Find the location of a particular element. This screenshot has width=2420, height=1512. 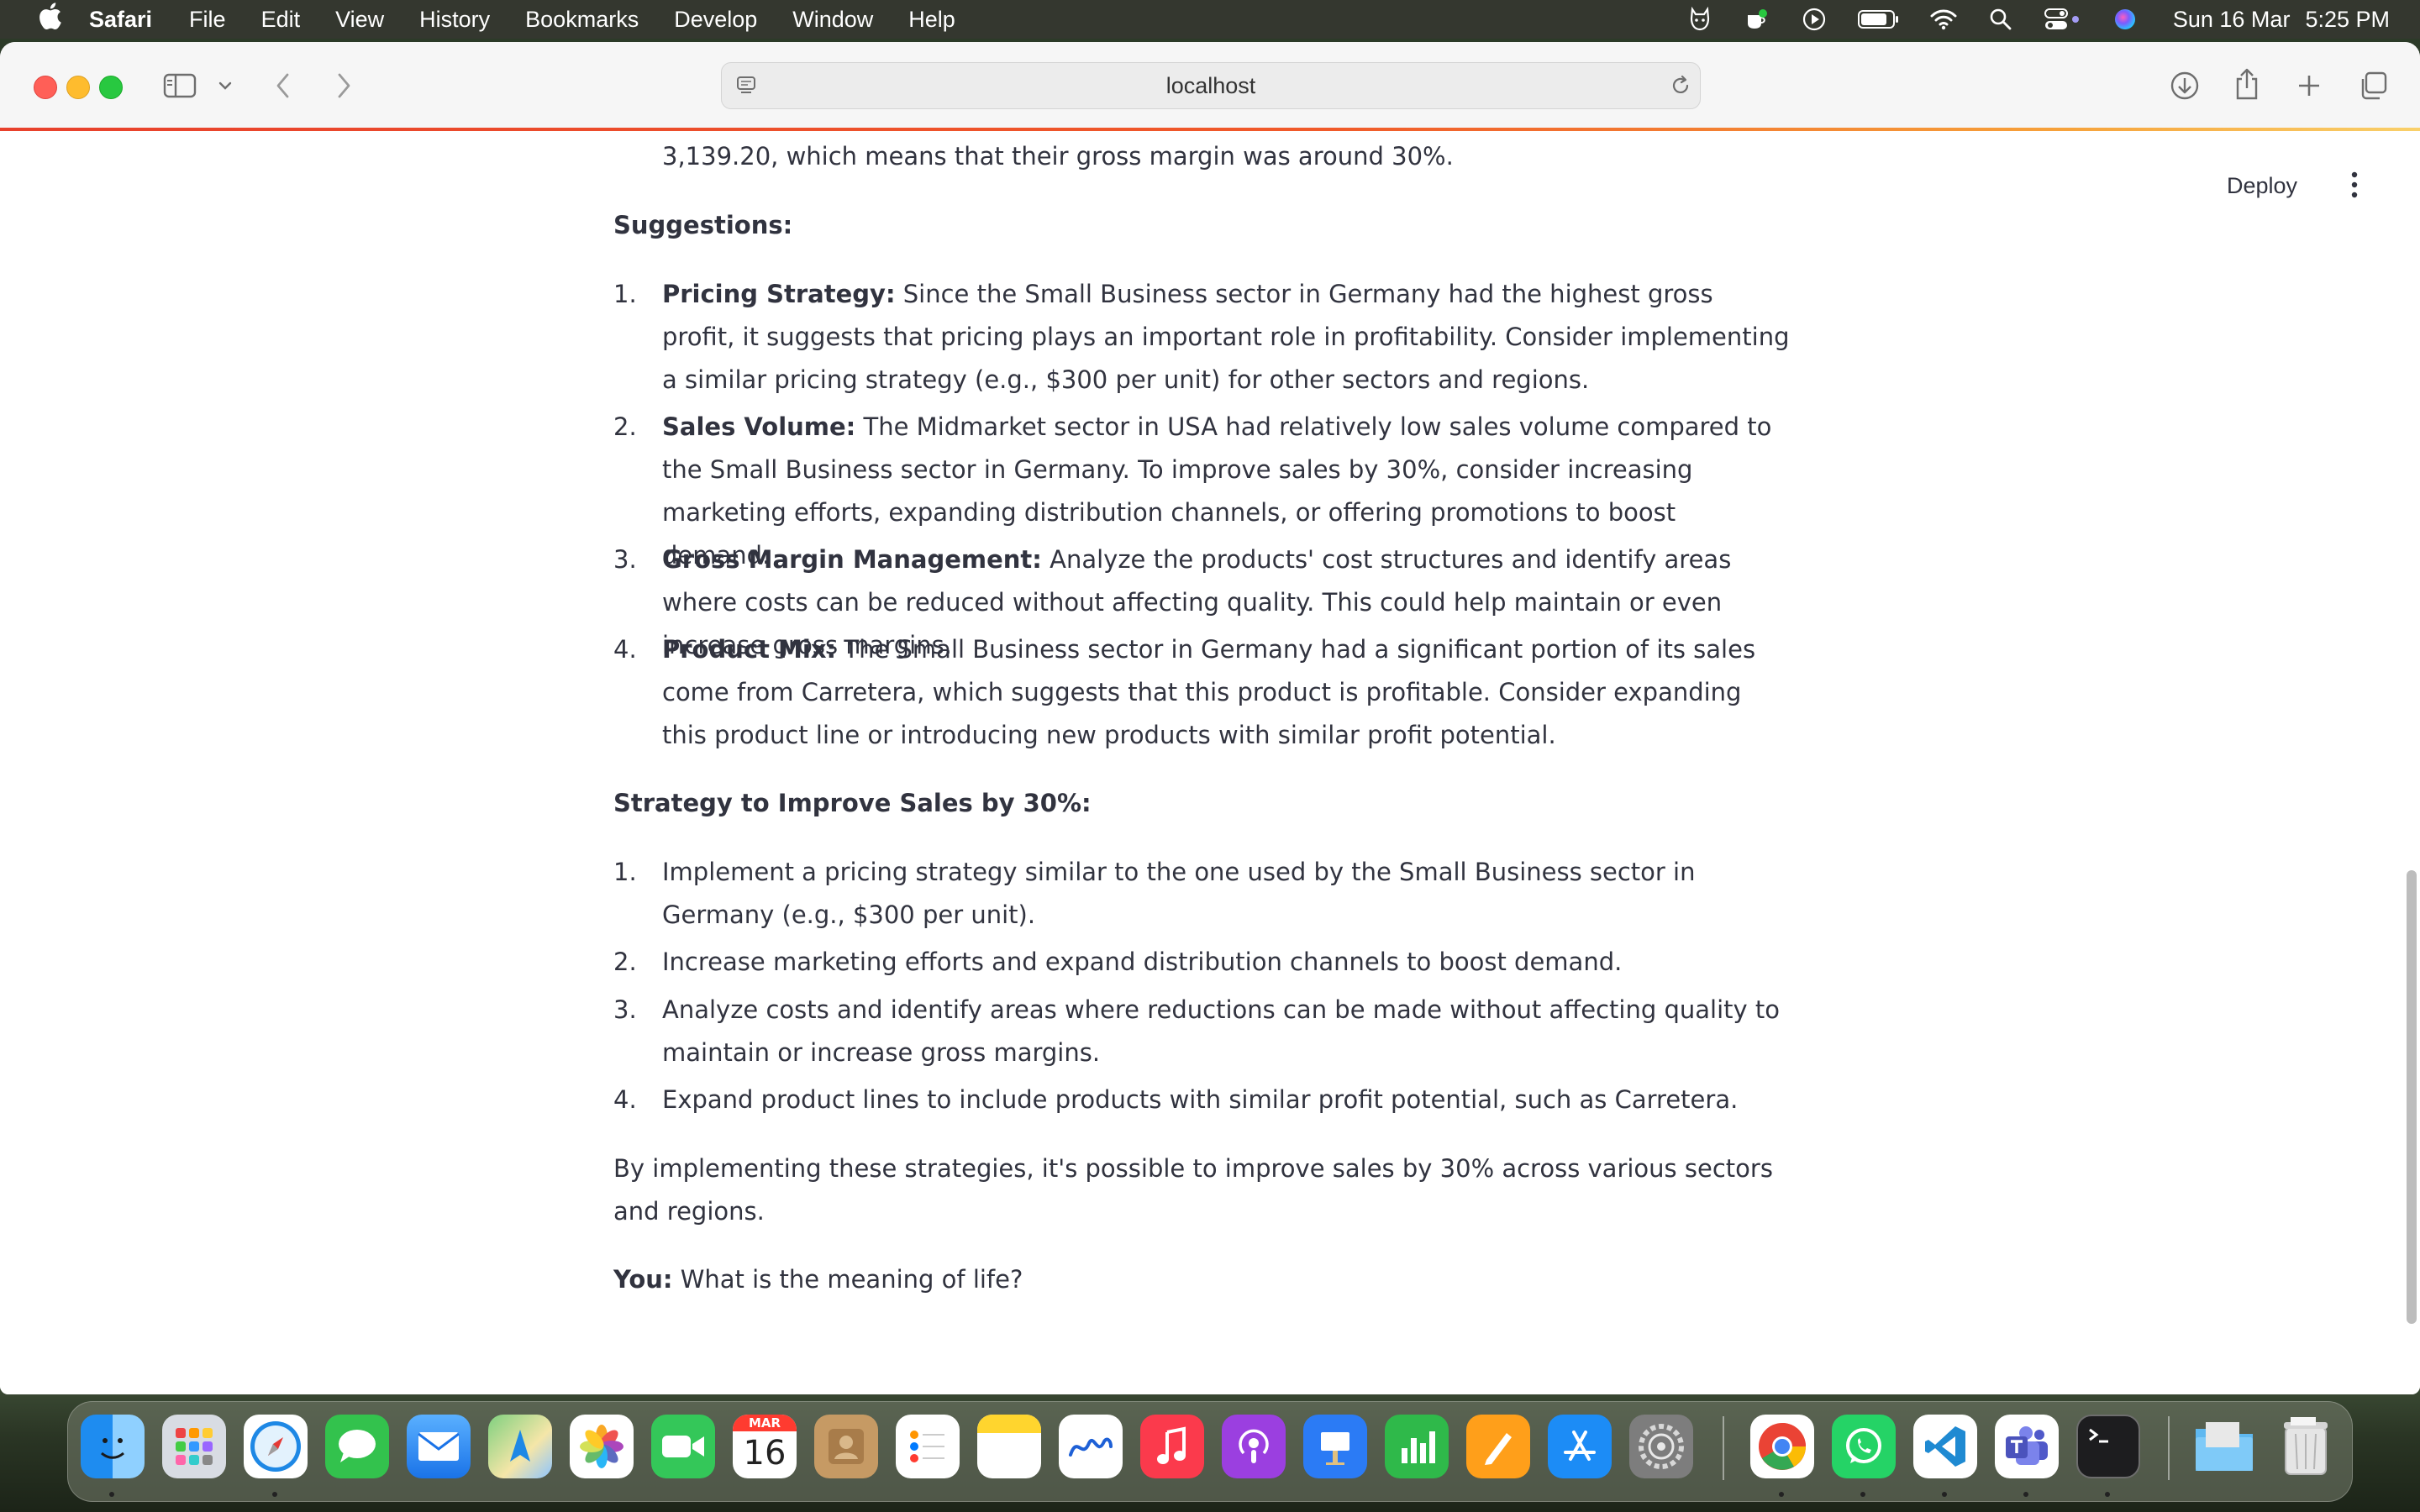

sidebar-toggle-icon is located at coordinates (180, 86).